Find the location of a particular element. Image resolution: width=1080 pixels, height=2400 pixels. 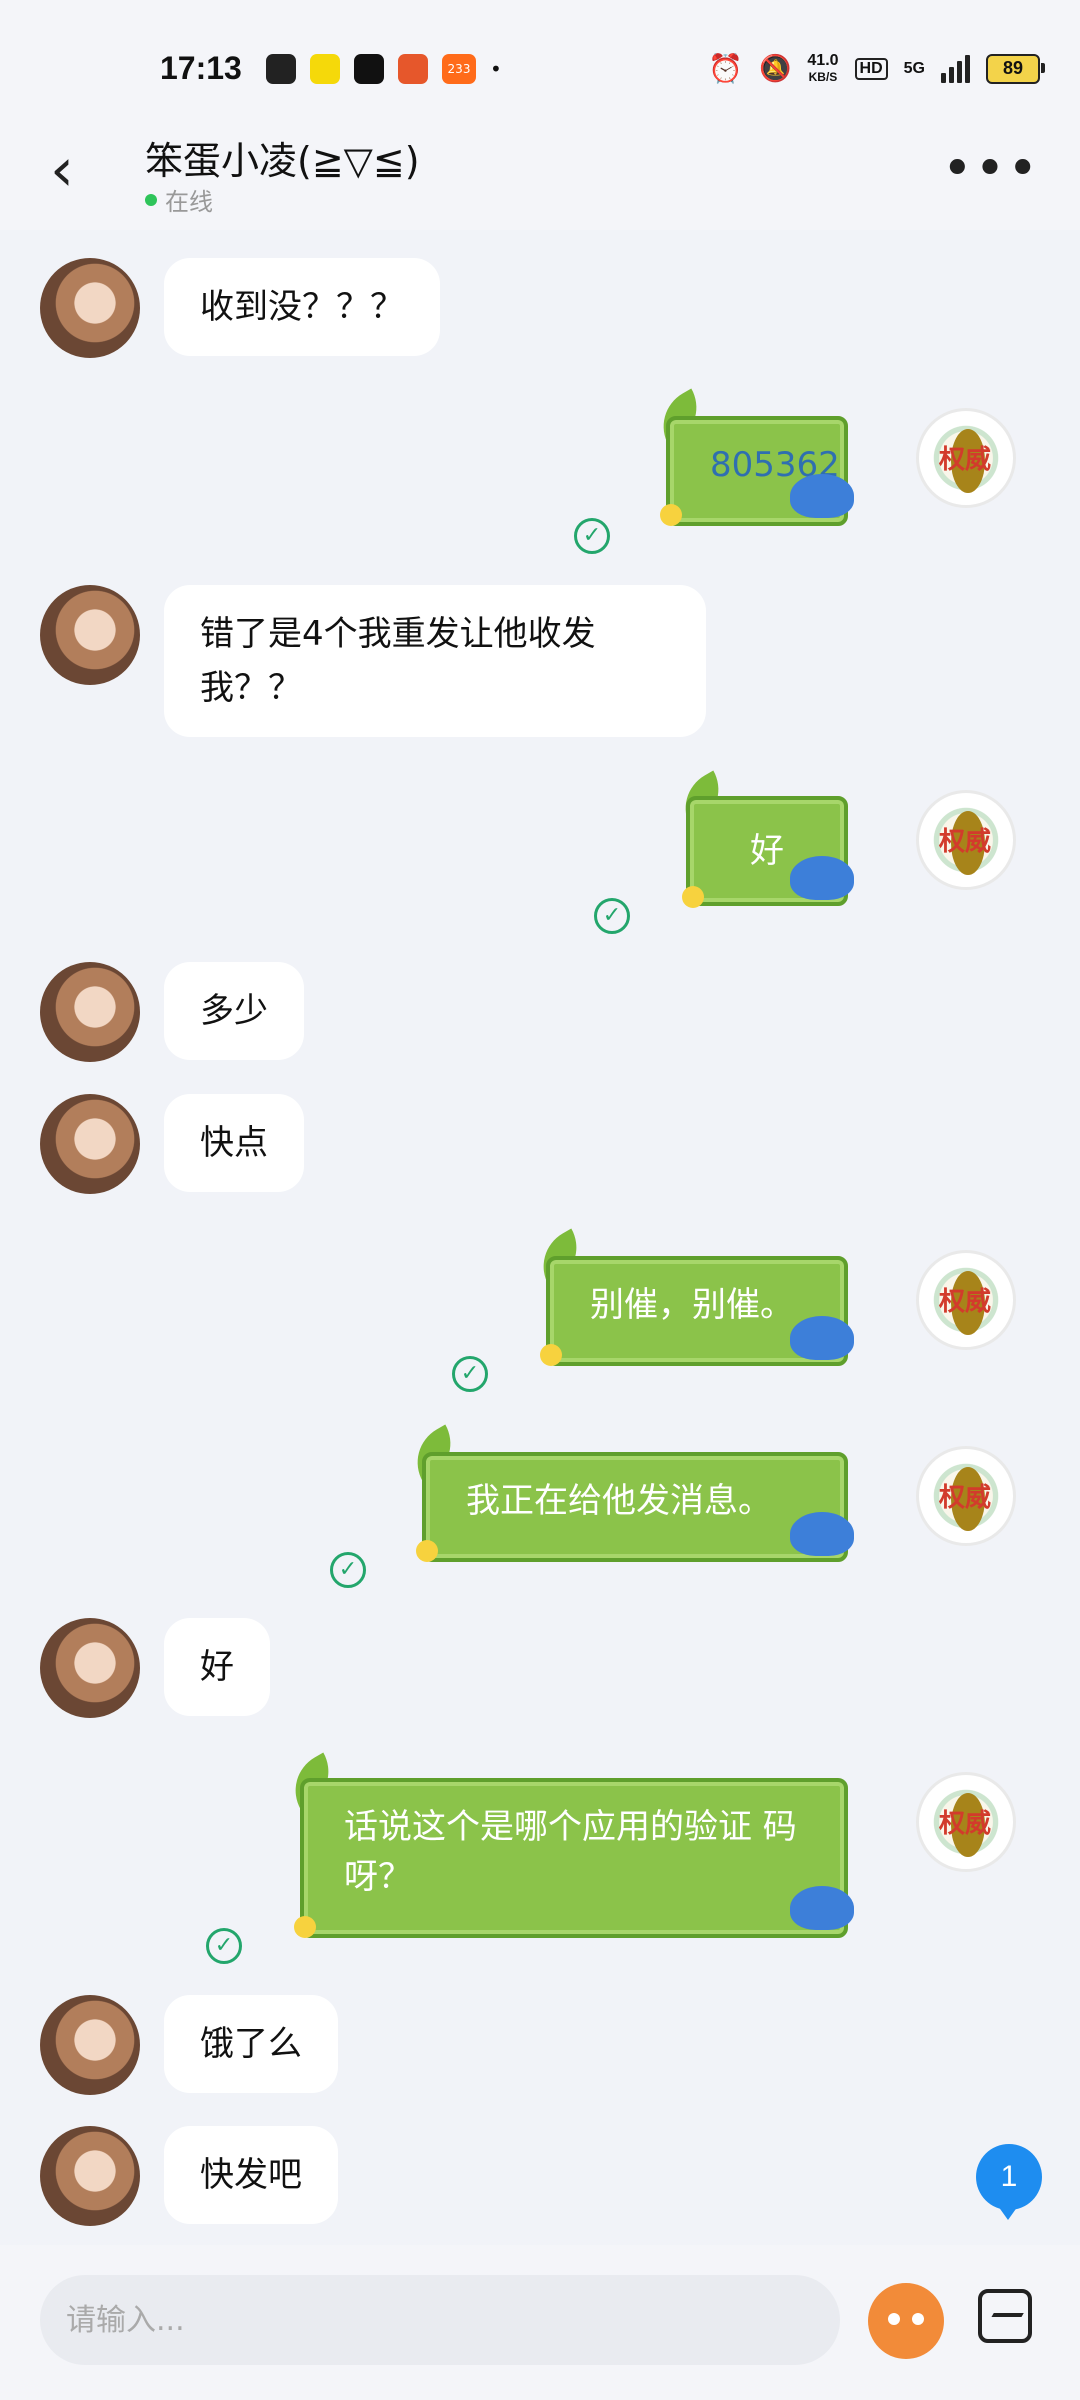

input-bar is located at coordinates (540, 2322).